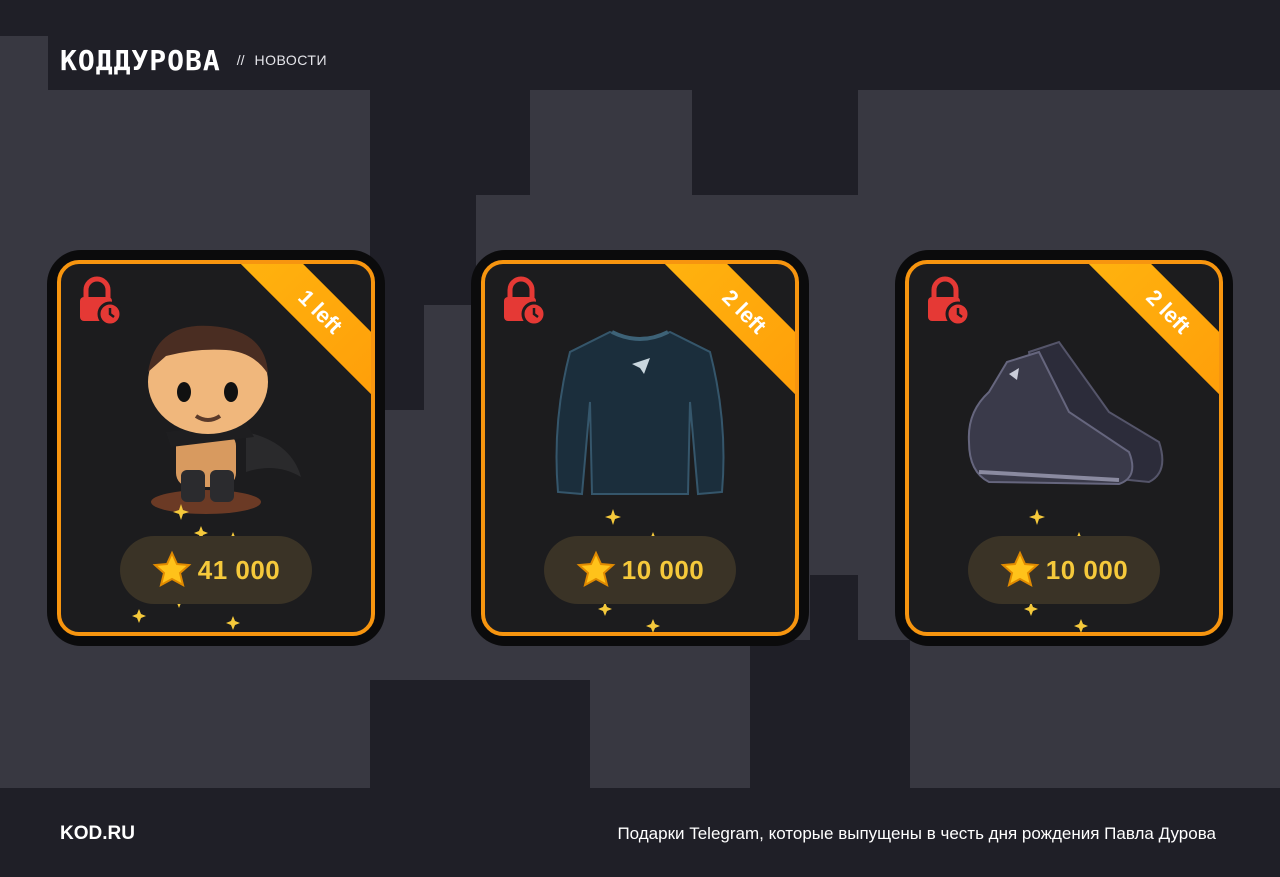  I want to click on gift-card: 1 left 41 000, so click(216, 448).